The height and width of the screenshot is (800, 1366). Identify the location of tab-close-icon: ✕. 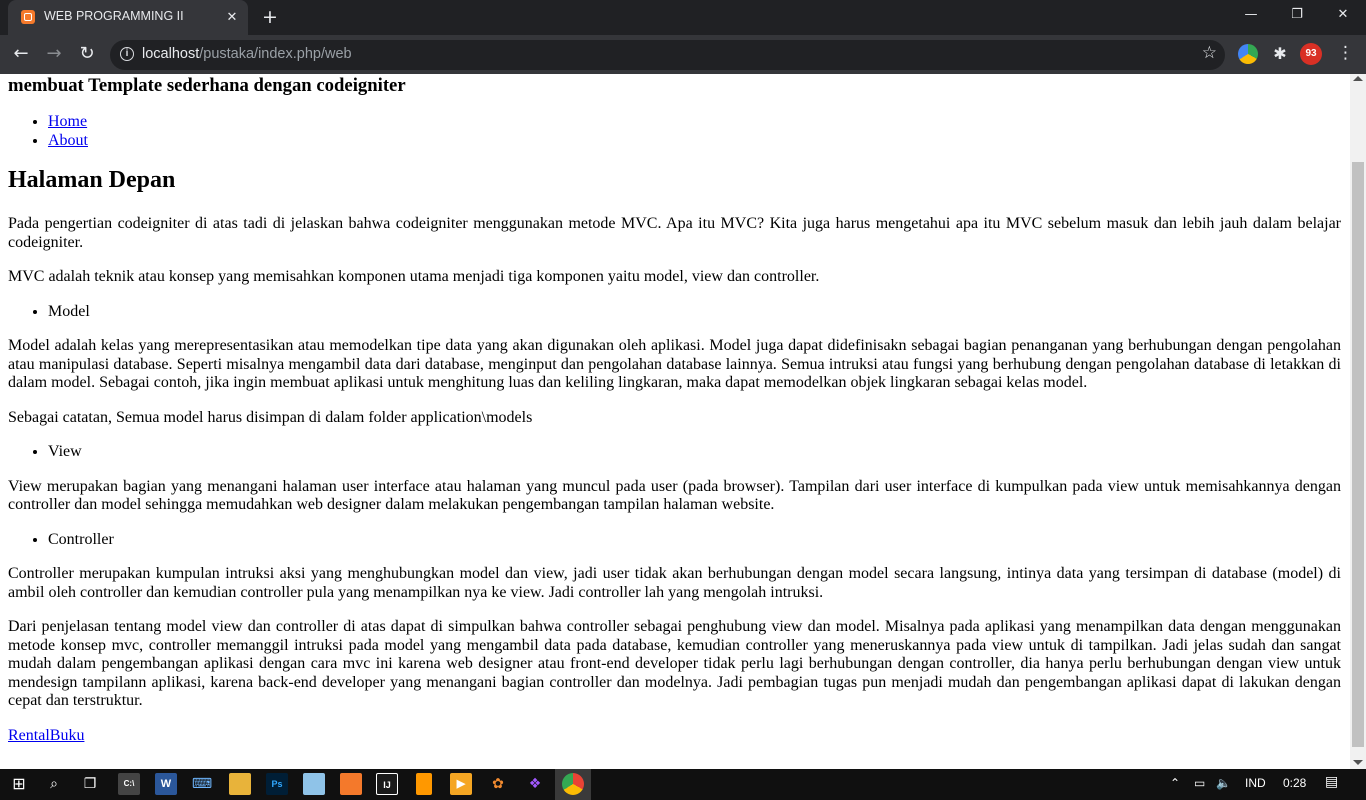
(232, 18).